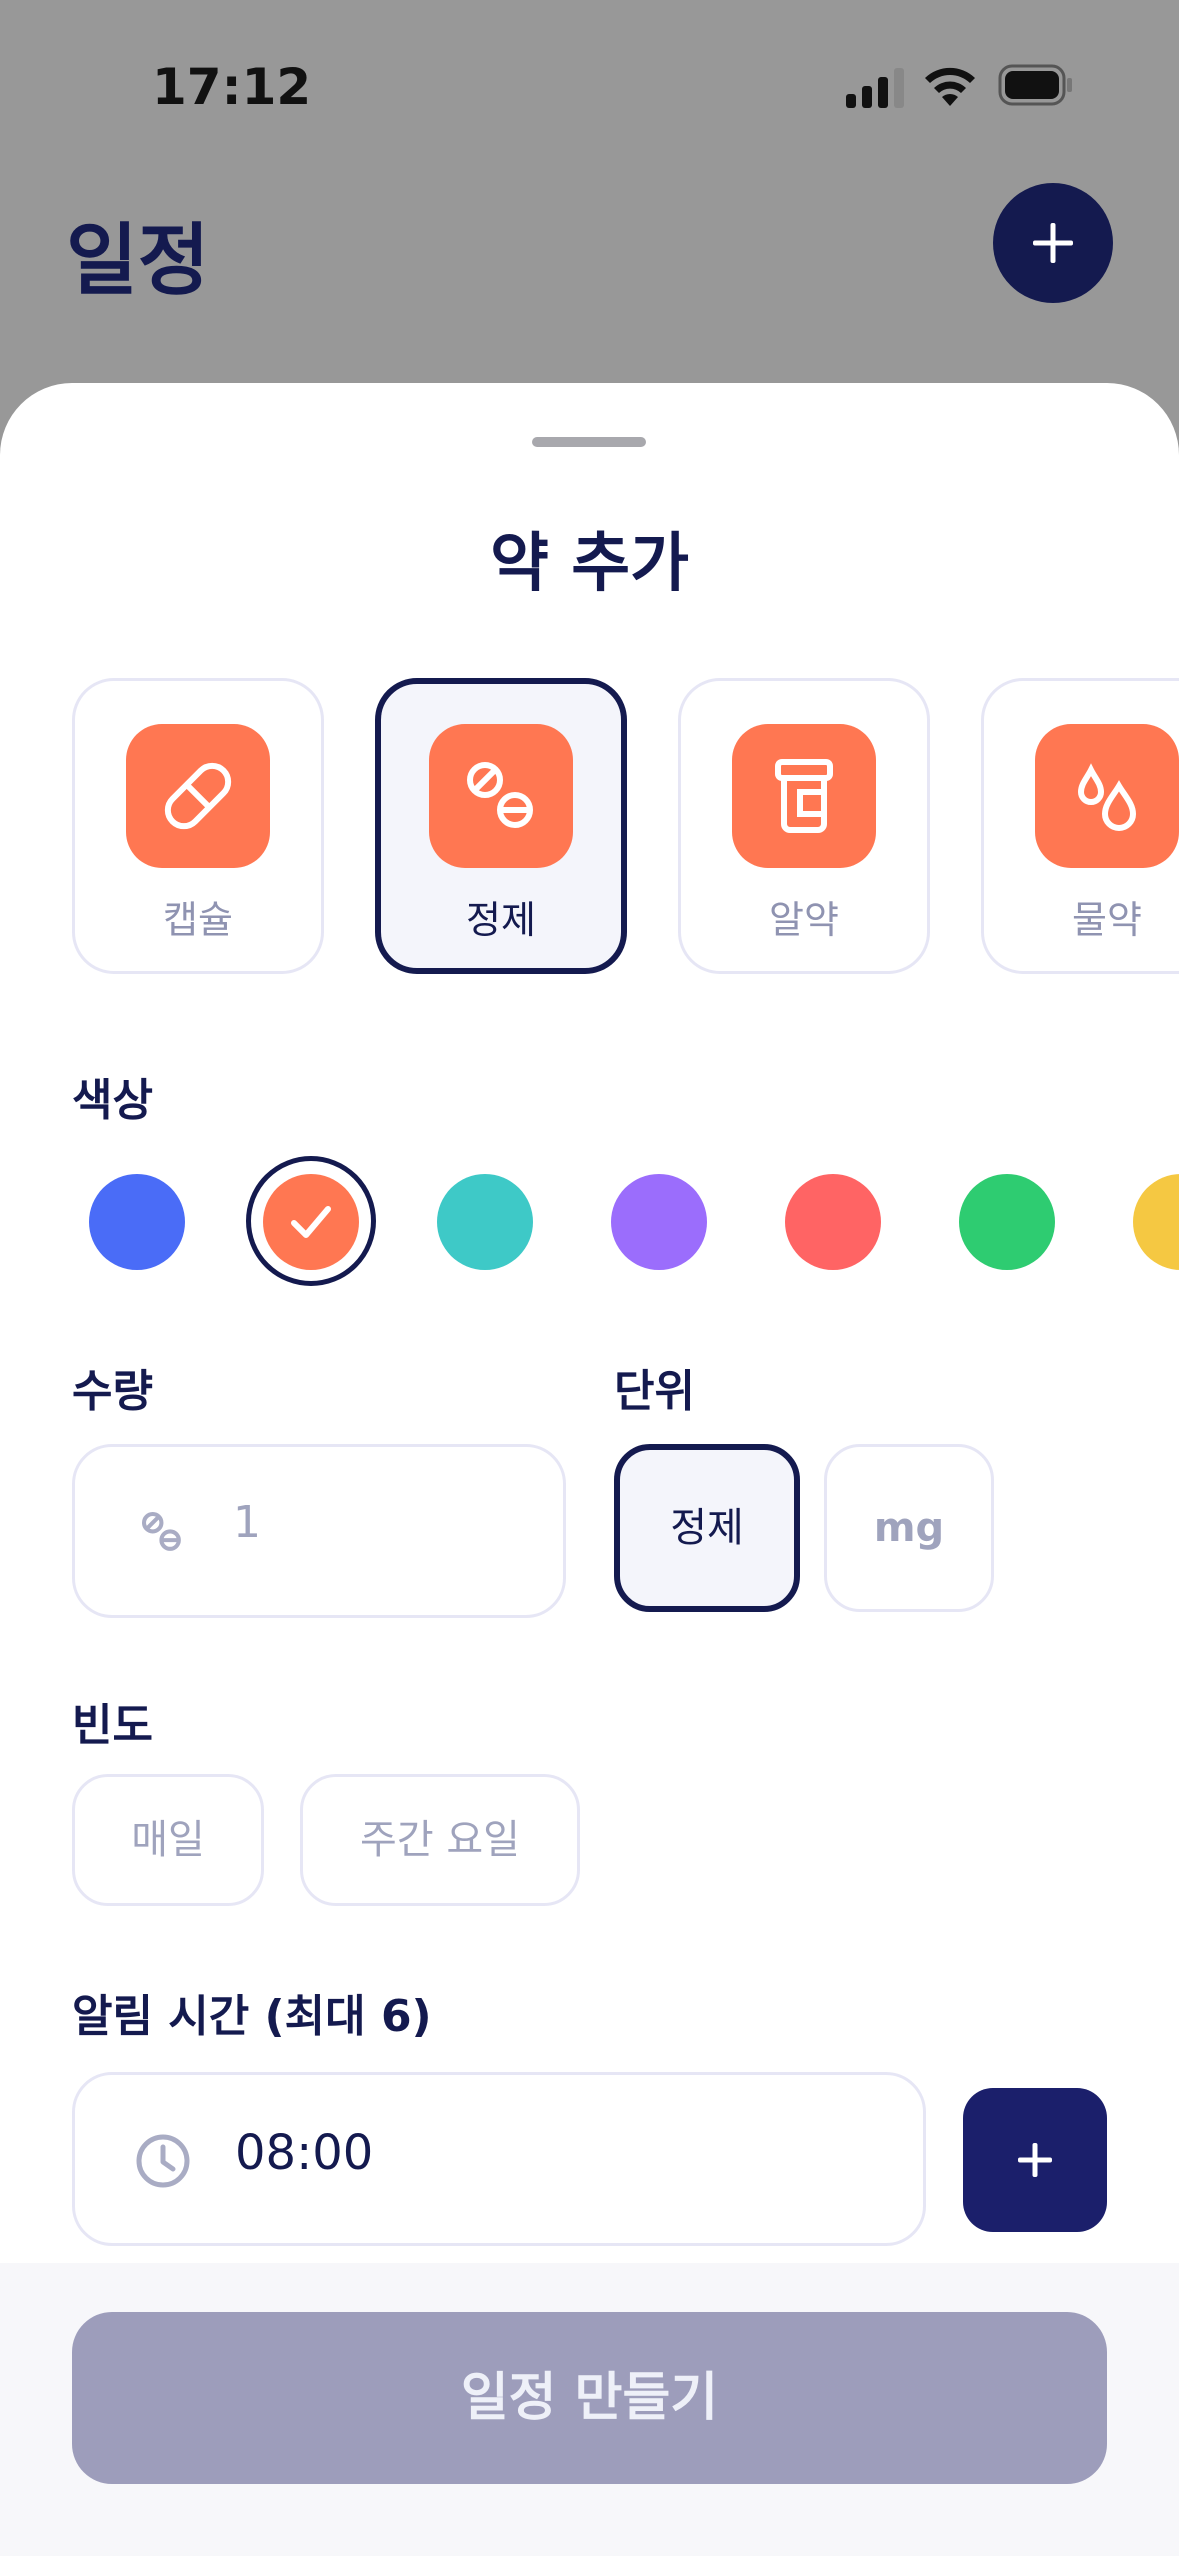  Describe the element at coordinates (501, 920) in the screenshot. I see `type-label: 정제` at that location.